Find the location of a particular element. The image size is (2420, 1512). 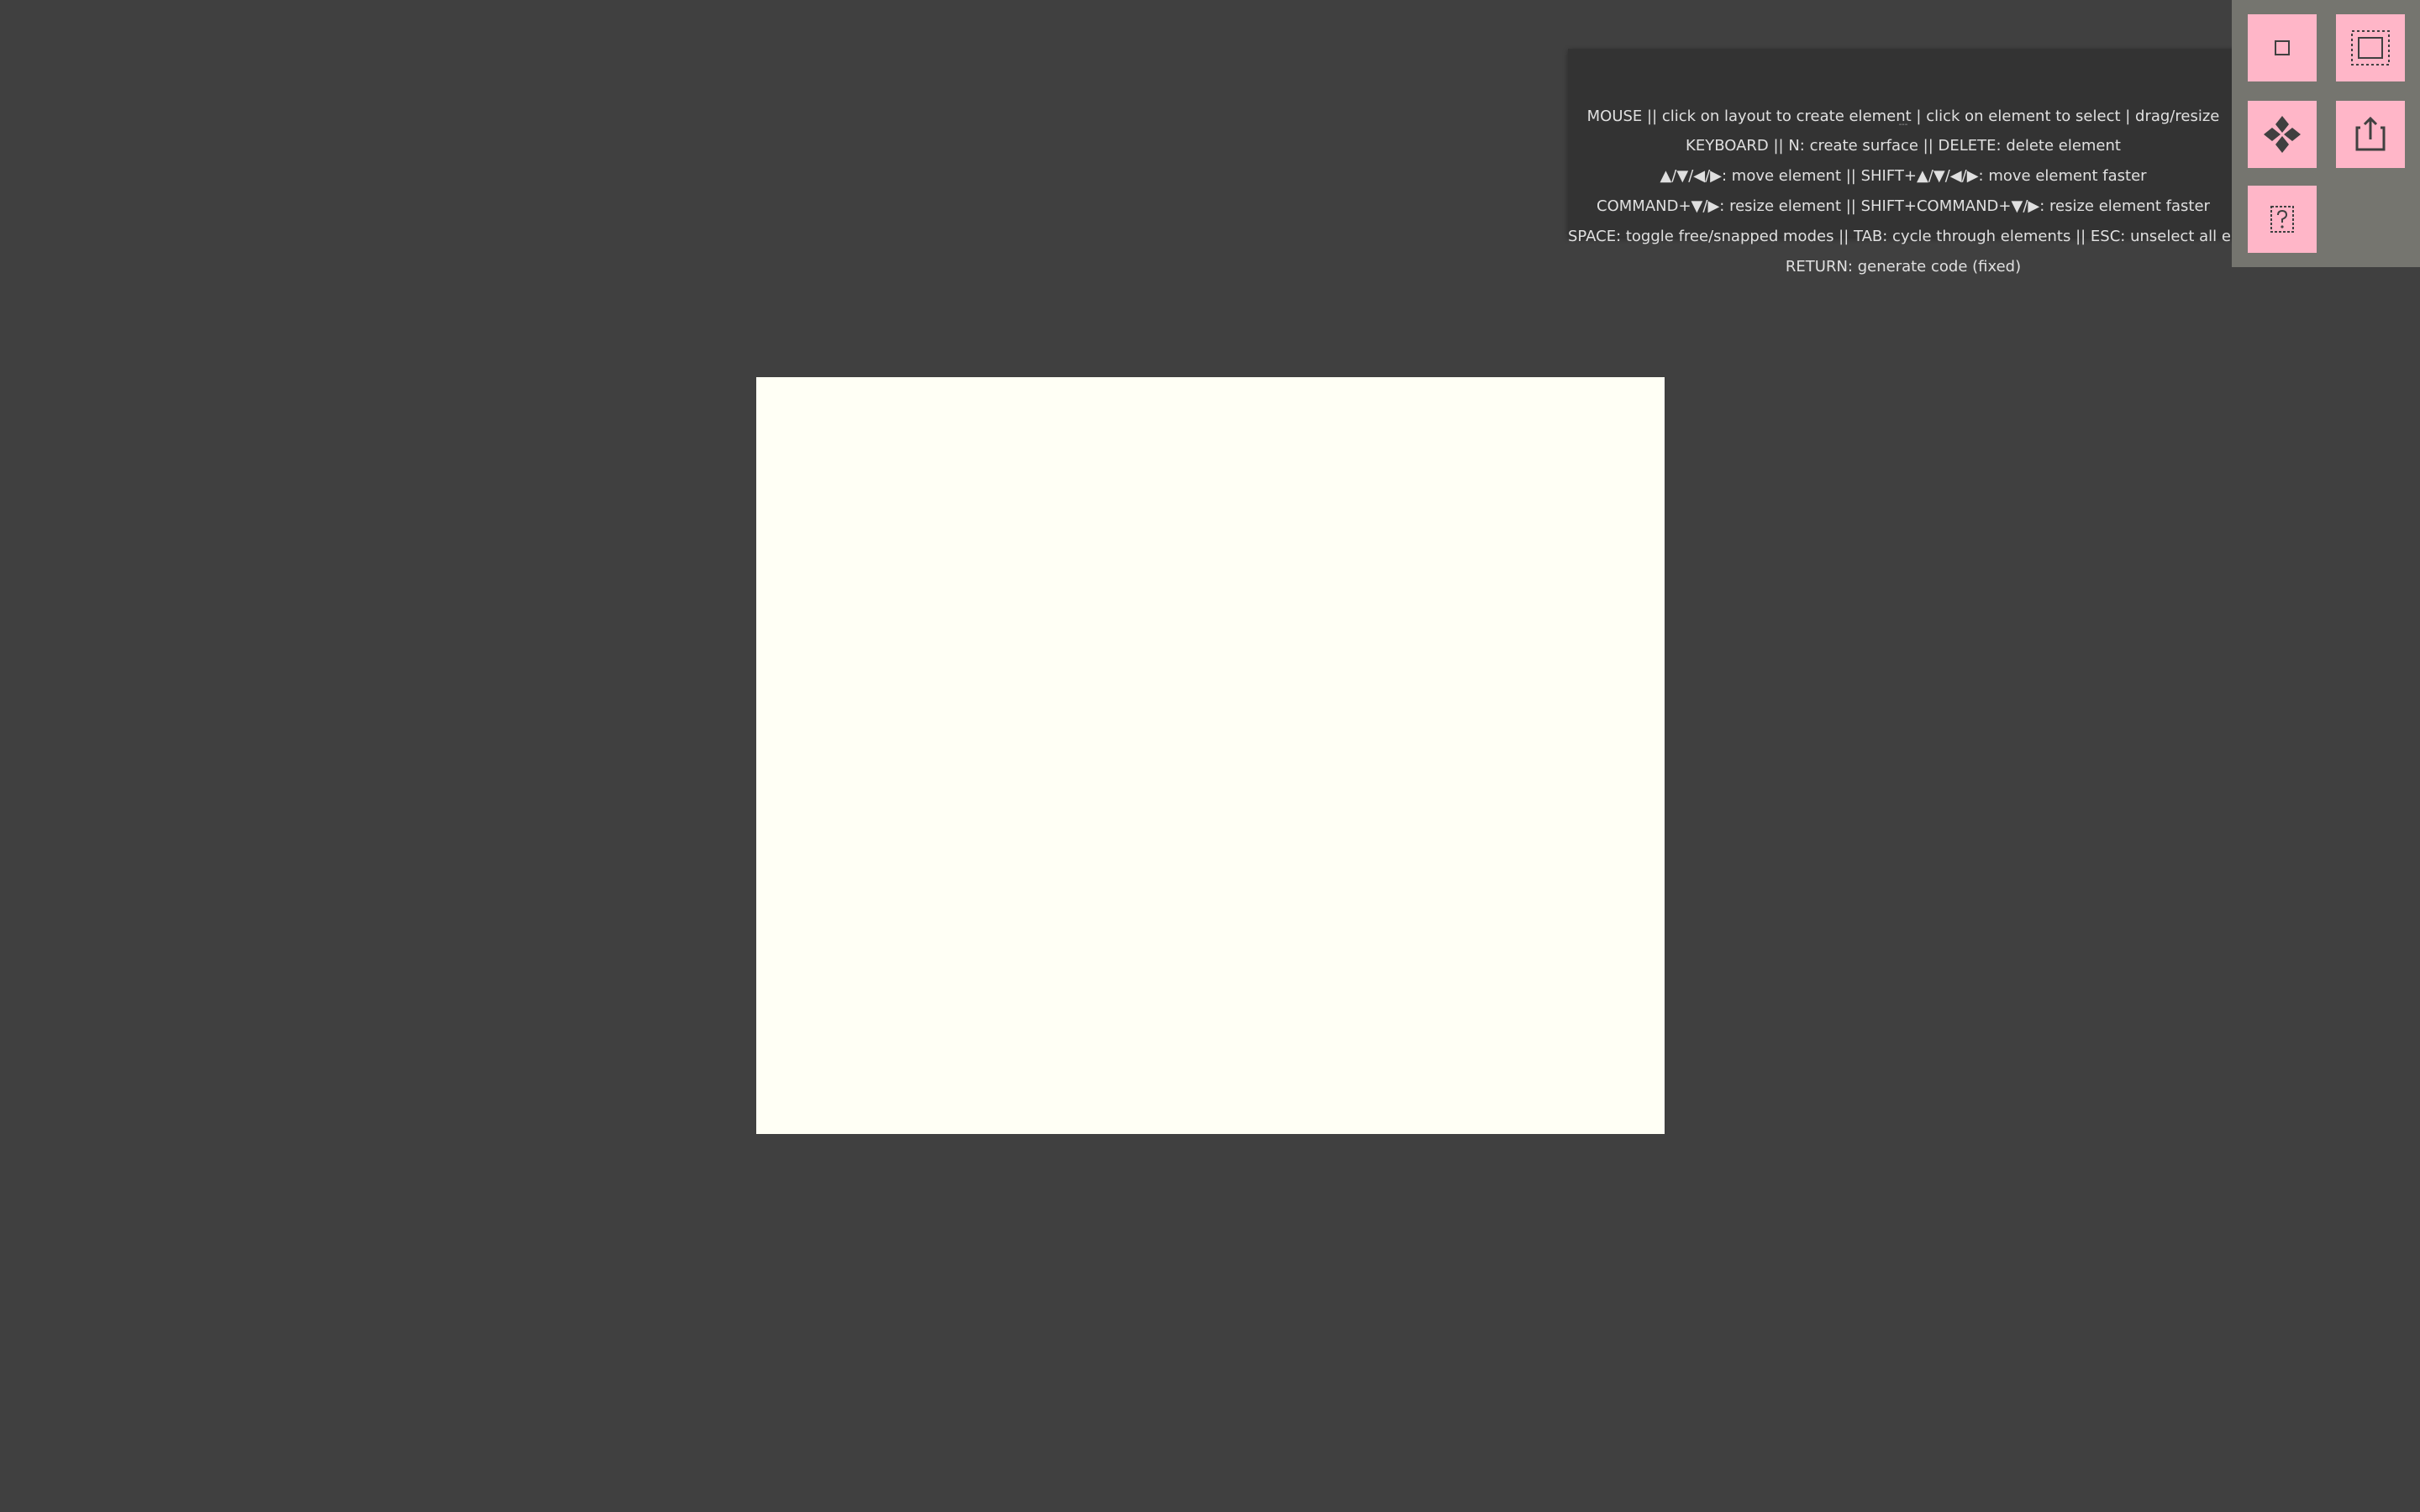

create-surface-button is located at coordinates (2282, 47).